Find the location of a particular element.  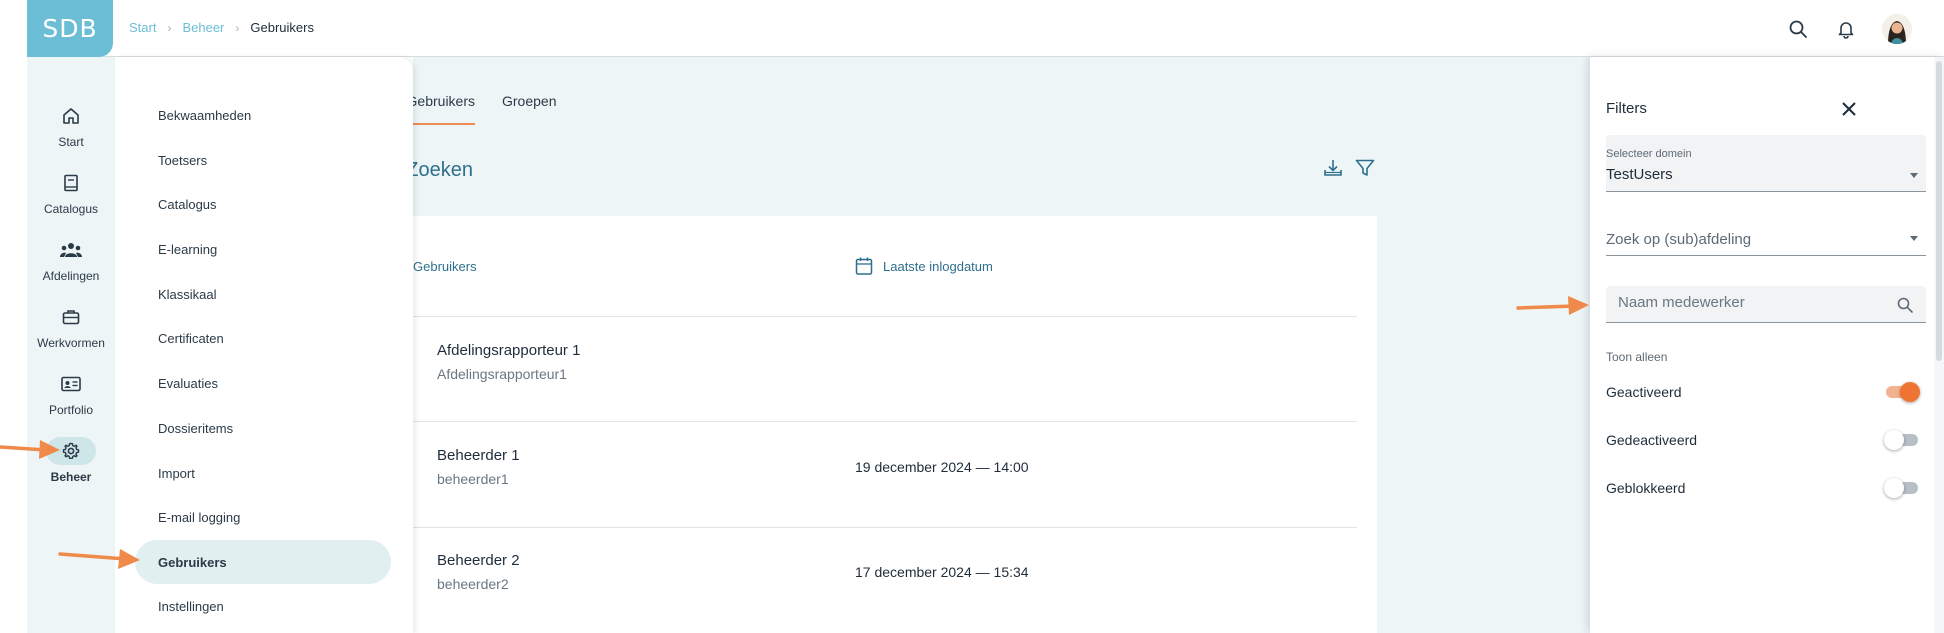

employee-search-field is located at coordinates (1766, 304).